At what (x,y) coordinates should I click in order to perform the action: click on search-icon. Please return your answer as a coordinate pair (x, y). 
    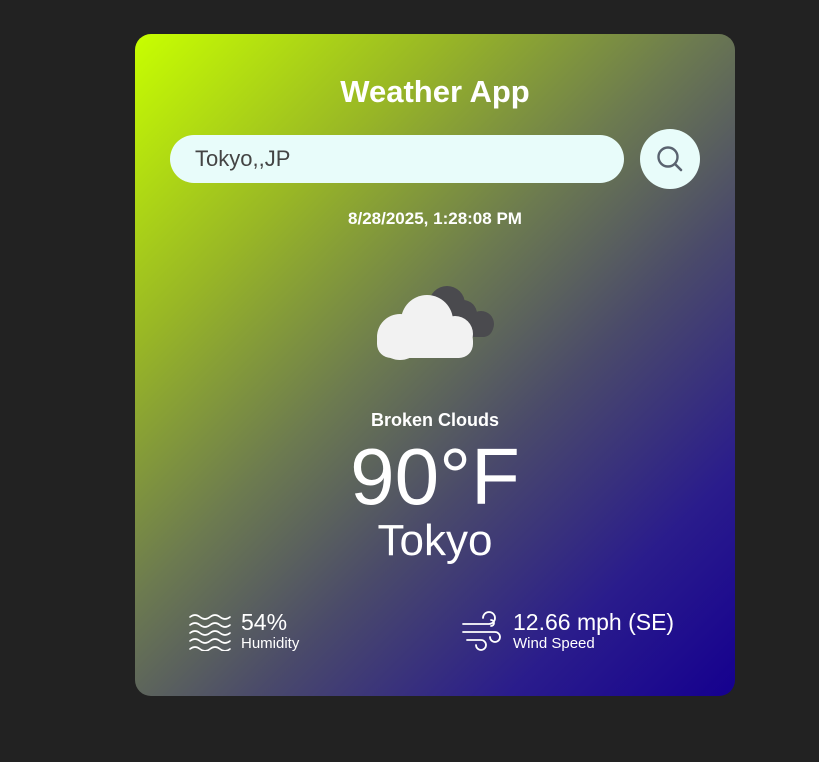
    Looking at the image, I should click on (670, 159).